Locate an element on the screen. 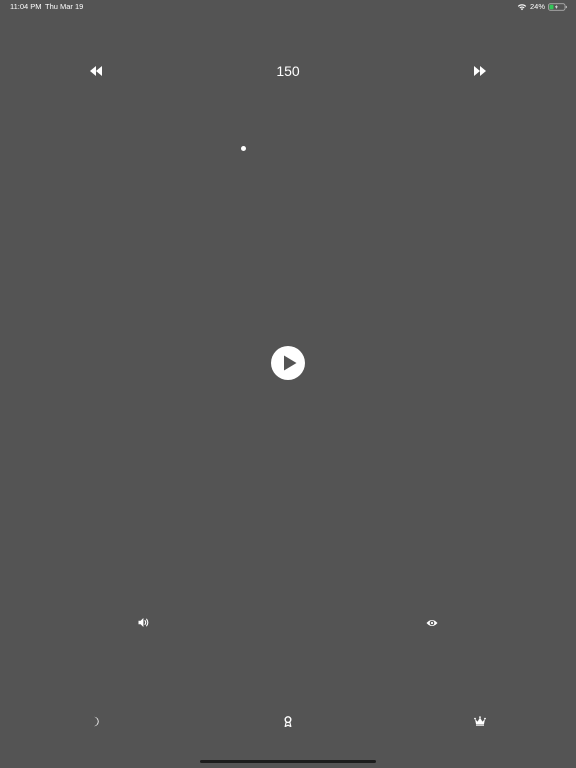 The height and width of the screenshot is (768, 576). play-icon is located at coordinates (289, 363).